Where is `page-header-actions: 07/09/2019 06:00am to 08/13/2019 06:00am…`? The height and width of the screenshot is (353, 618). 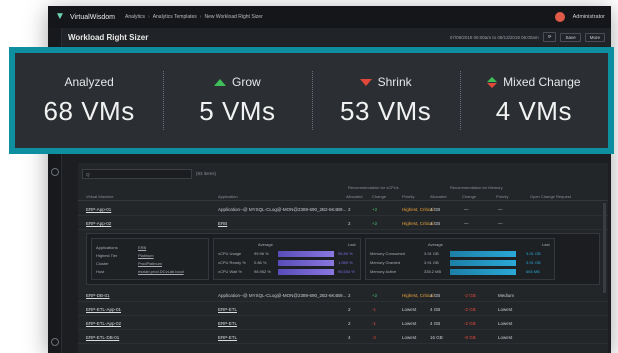 page-header-actions: 07/09/2019 06:00am to 08/13/2019 06:00am… is located at coordinates (527, 37).